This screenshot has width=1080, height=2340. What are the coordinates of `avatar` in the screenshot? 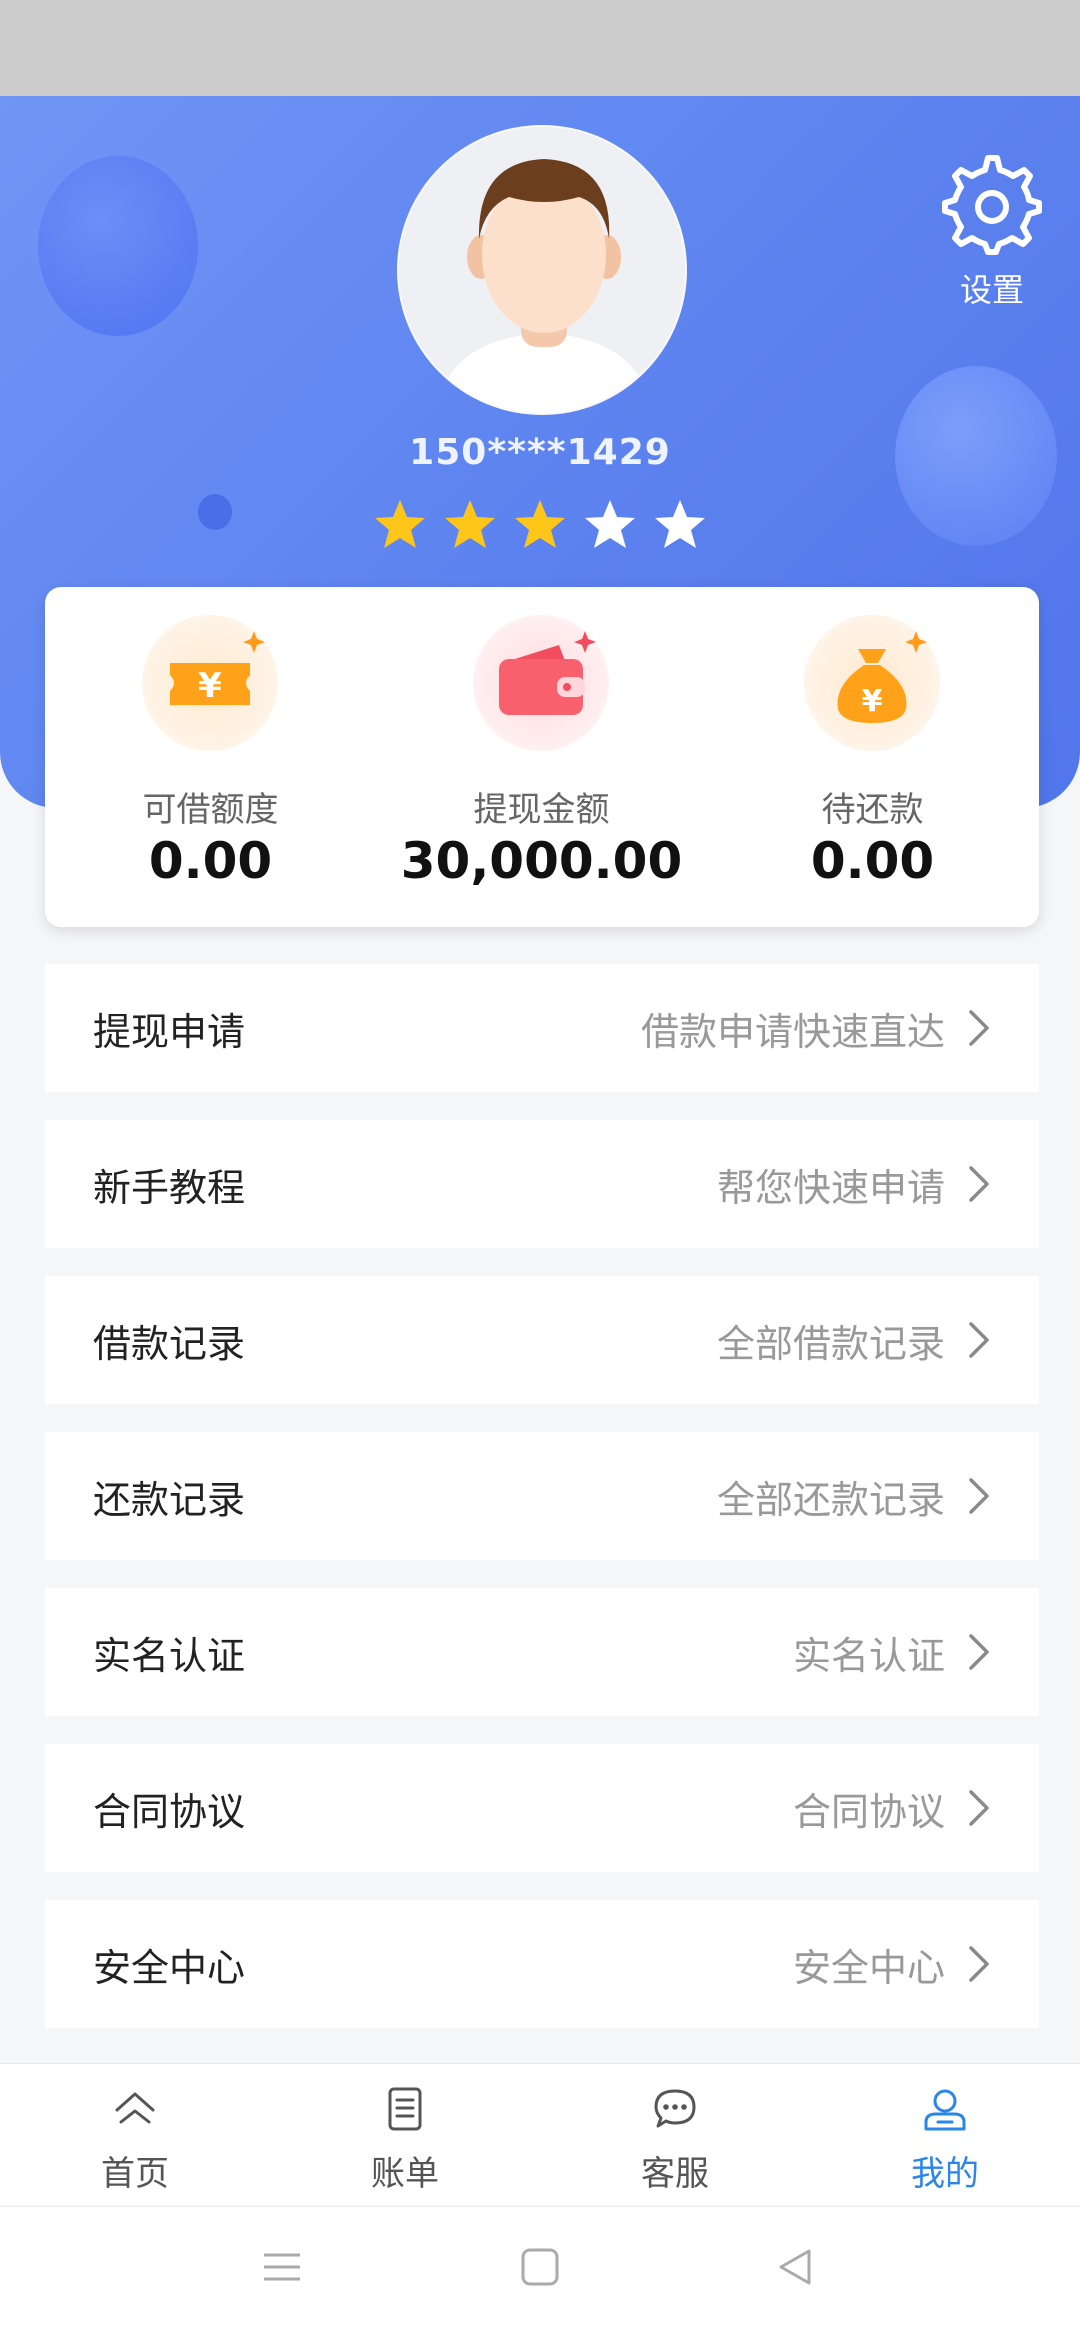 It's located at (542, 270).